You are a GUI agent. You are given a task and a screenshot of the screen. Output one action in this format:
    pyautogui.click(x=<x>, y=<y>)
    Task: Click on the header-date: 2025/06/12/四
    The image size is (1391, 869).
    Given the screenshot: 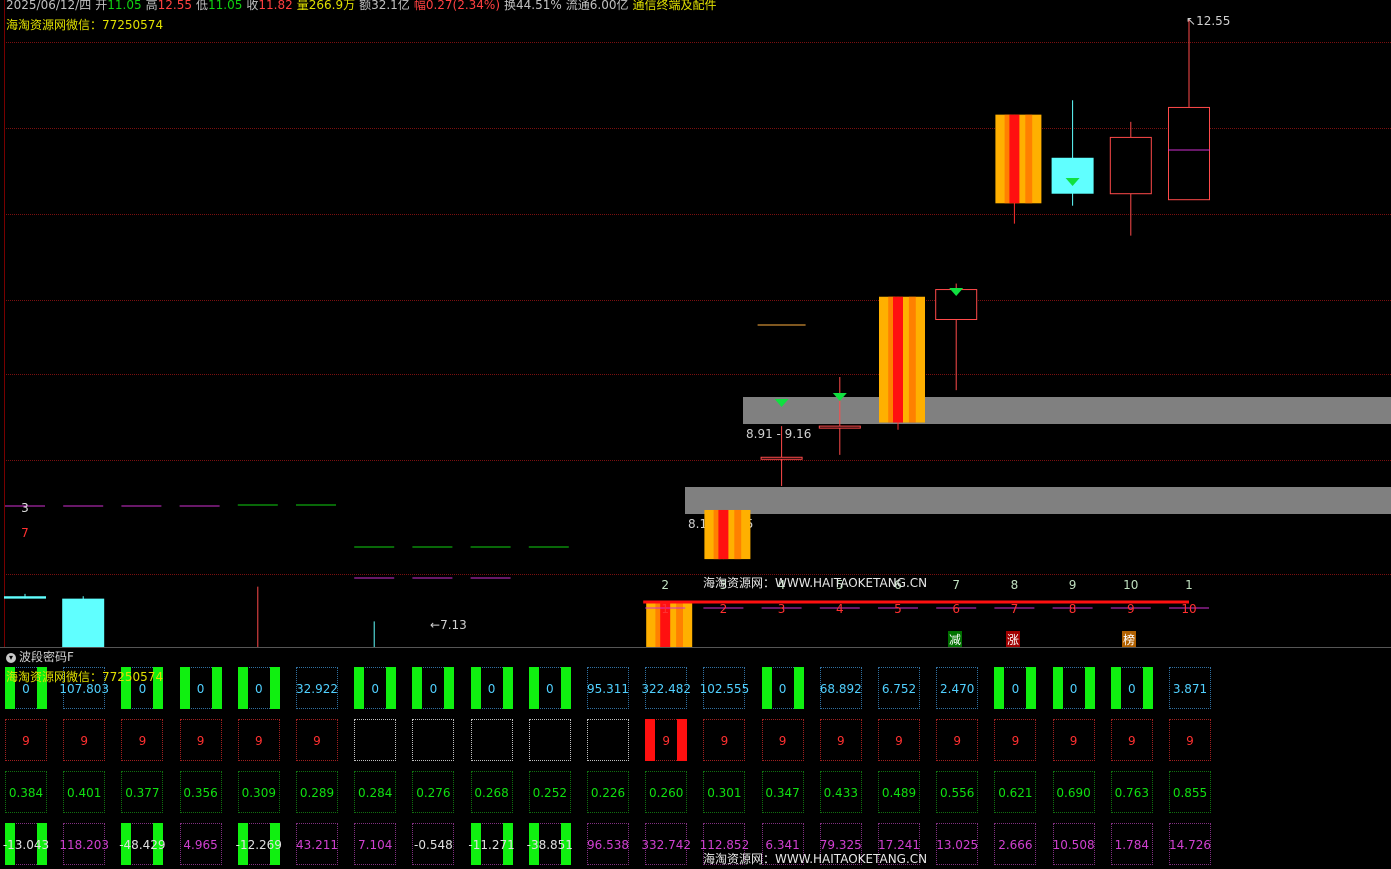 What is the action you would take?
    pyautogui.click(x=49, y=6)
    